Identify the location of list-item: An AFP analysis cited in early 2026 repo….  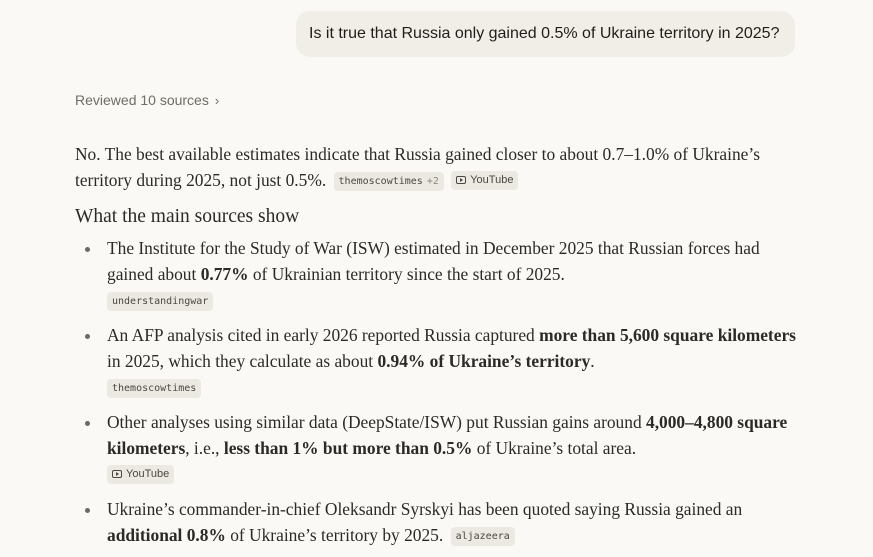
(437, 361).